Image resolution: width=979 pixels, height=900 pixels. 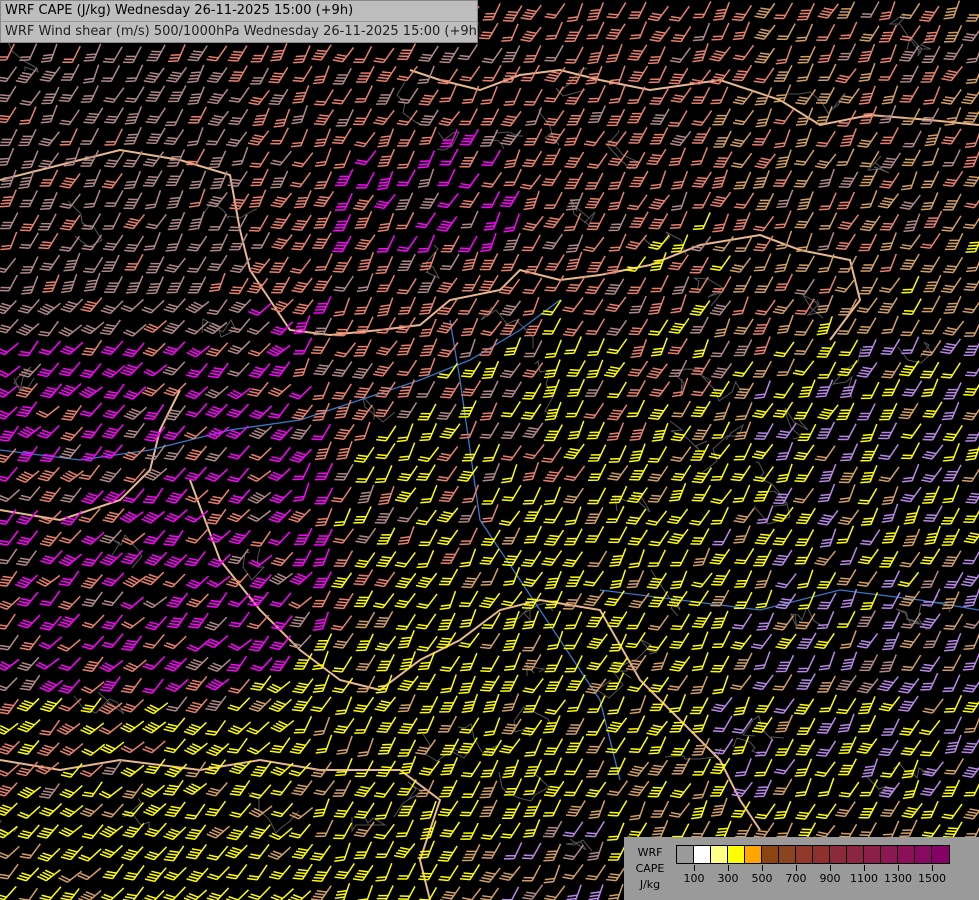 I want to click on legend-tick-label: 1300, so click(x=898, y=878).